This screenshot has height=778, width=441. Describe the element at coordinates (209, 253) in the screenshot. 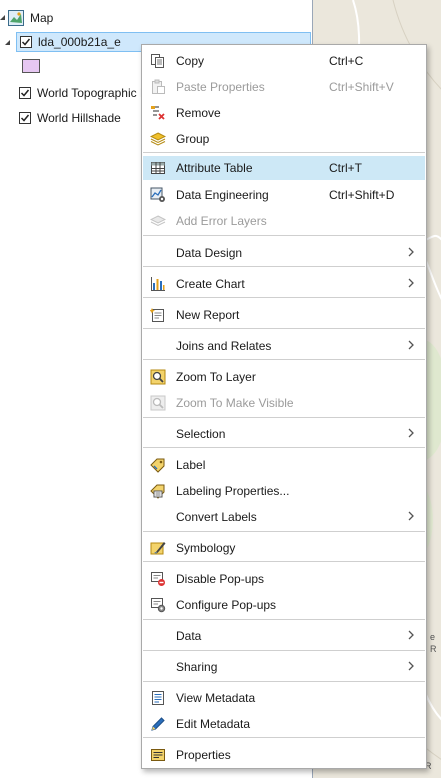

I see `menu-item-label: Data Design` at that location.